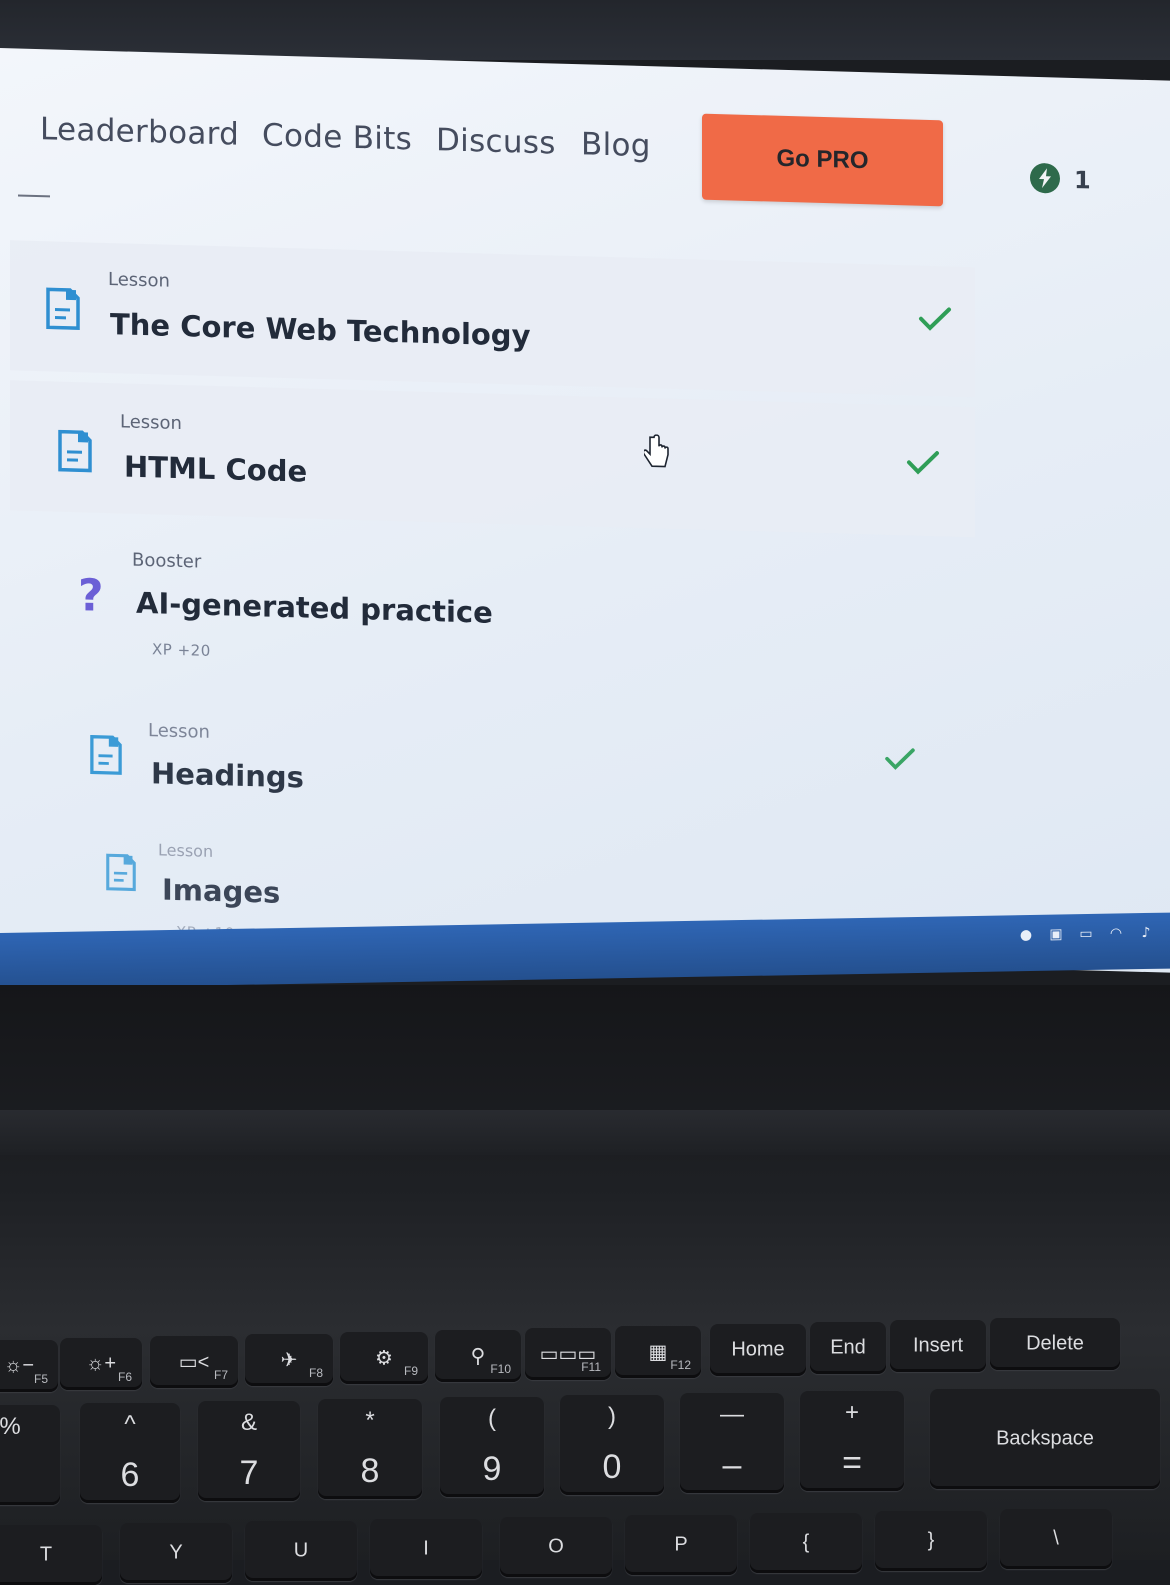 The image size is (1170, 1585). I want to click on key-label: End, so click(848, 1348).